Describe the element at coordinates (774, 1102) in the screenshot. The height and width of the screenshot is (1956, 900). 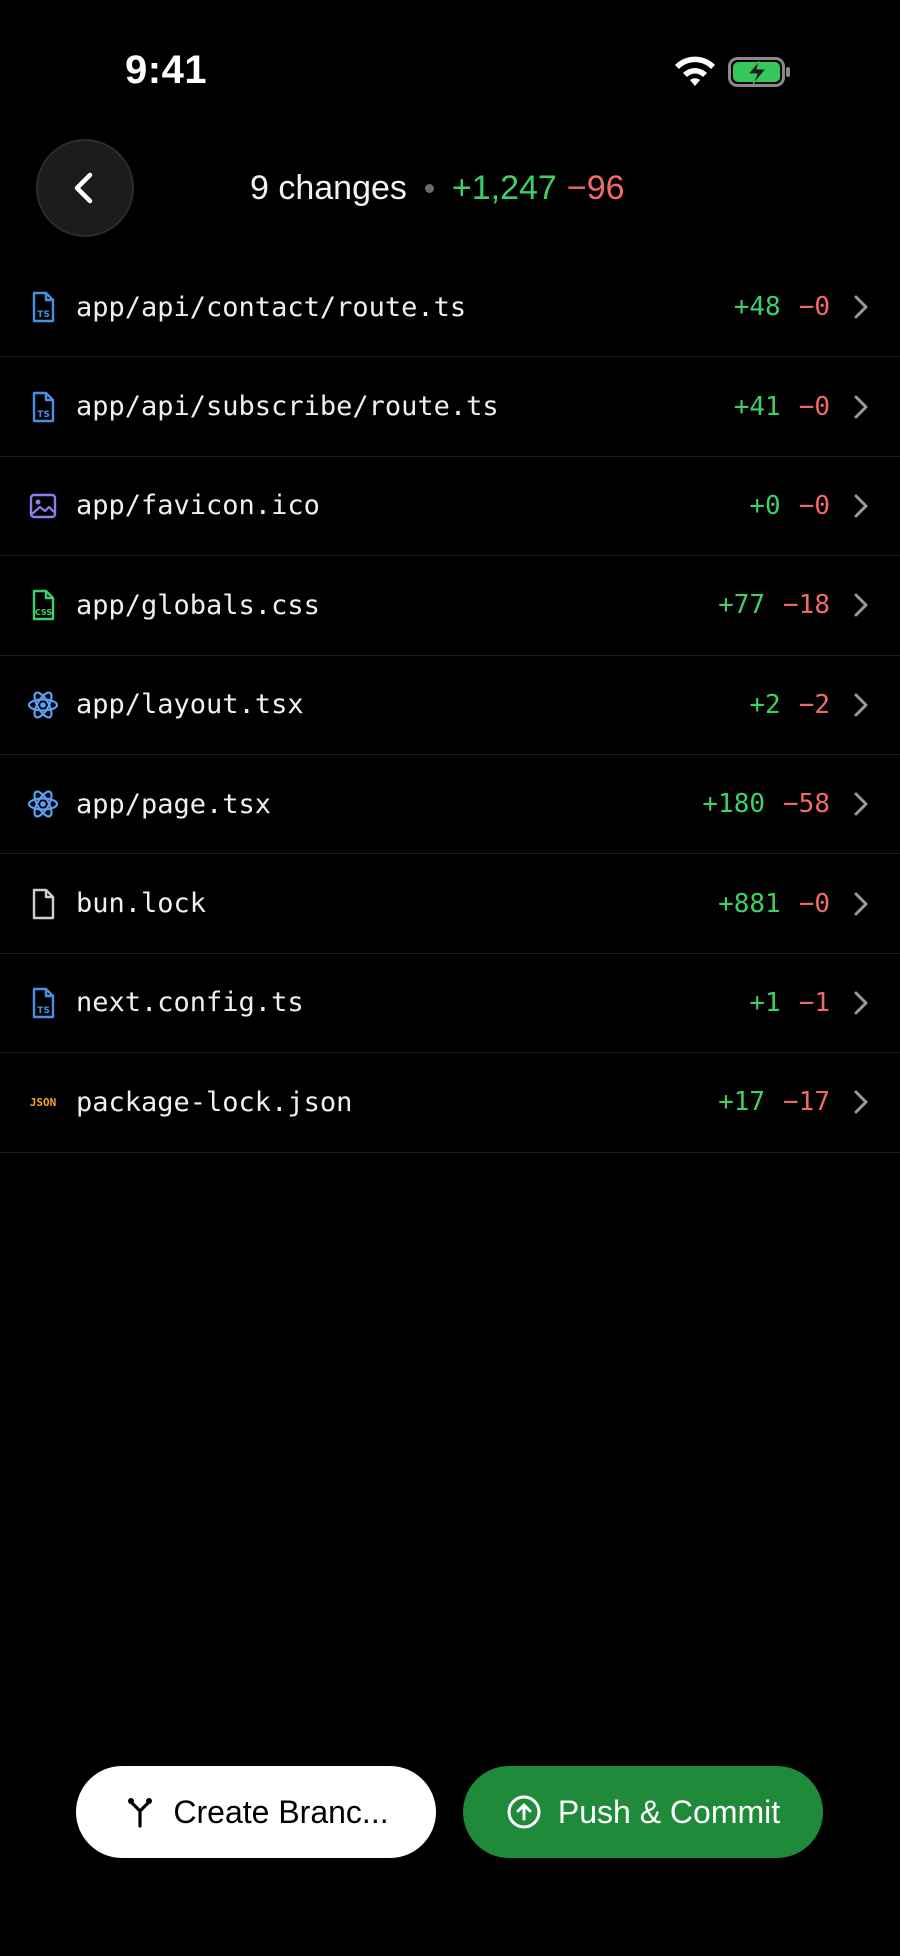
I see `file-diff-stats: +17 −17` at that location.